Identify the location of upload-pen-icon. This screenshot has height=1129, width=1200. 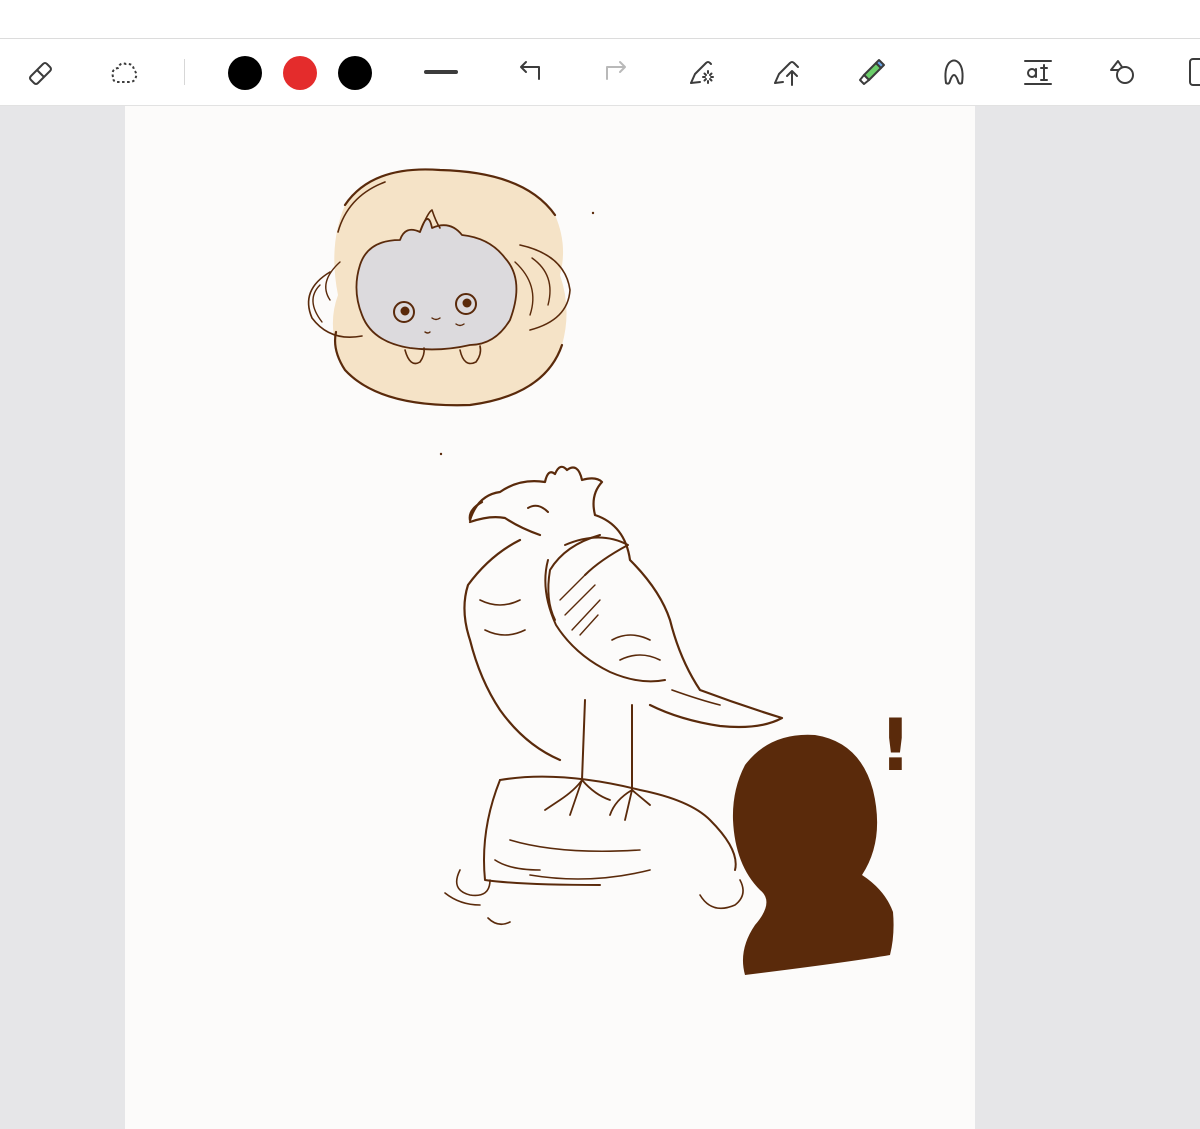
(786, 73).